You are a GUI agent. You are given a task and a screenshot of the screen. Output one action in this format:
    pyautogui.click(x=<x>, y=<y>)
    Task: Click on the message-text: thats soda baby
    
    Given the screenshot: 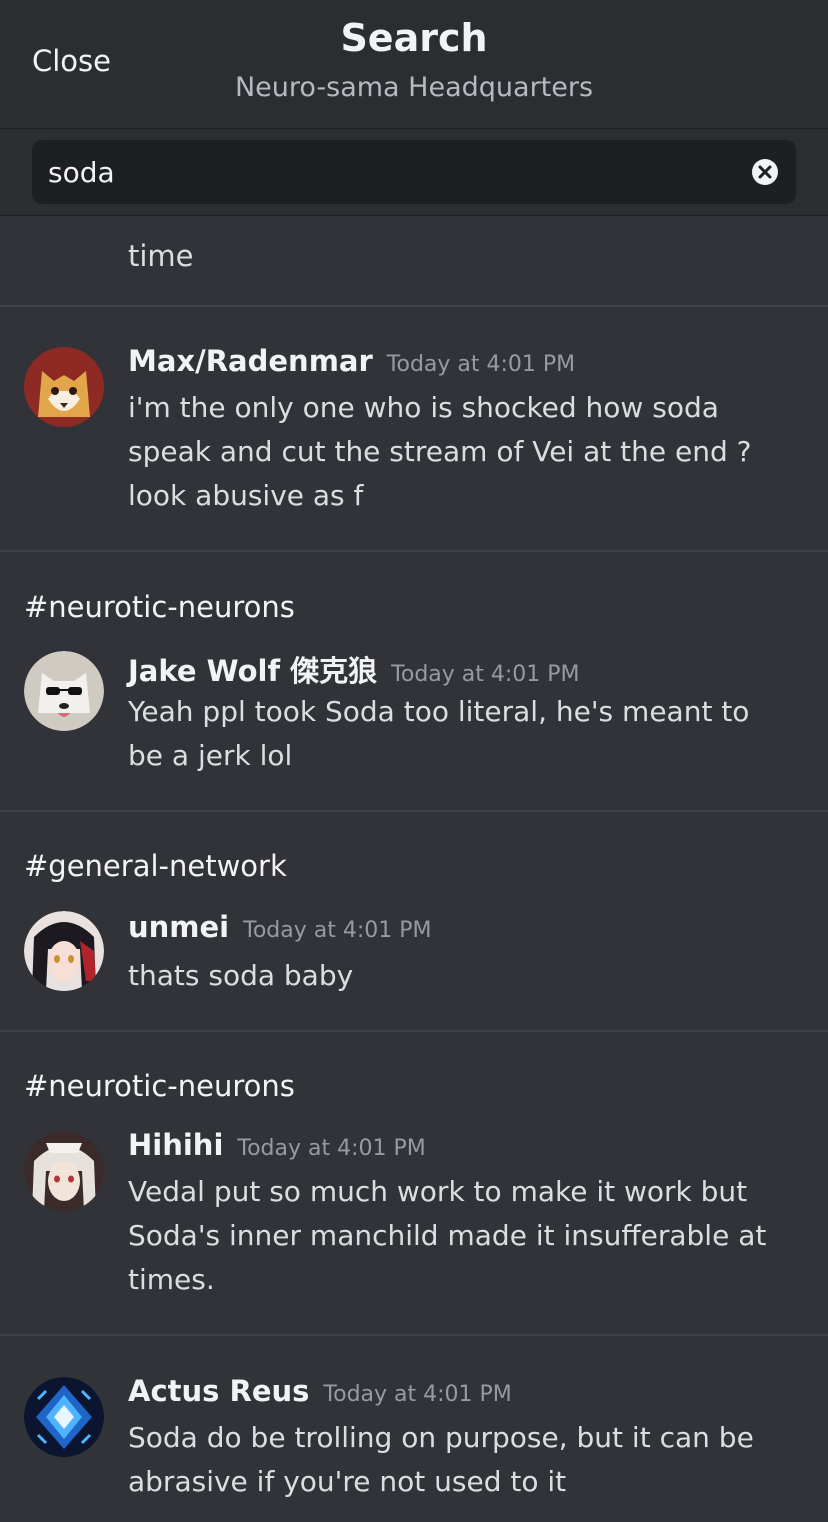 What is the action you would take?
    pyautogui.click(x=241, y=975)
    